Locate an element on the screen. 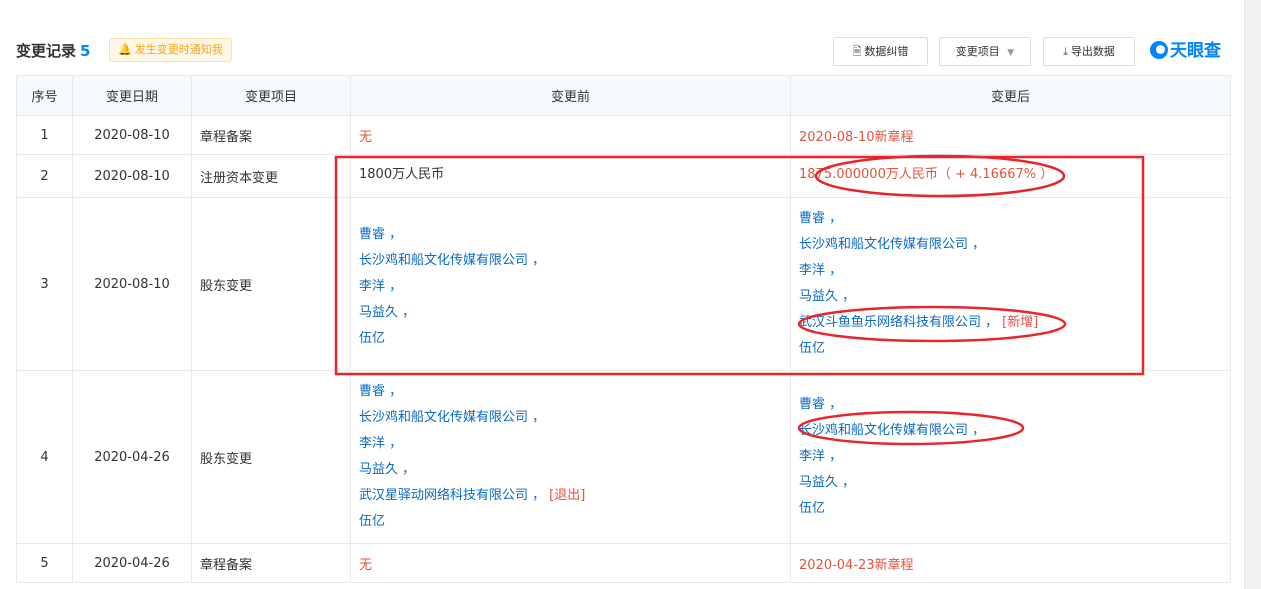  shareholder-link: 武汉星驿动网络科技有限公司 ， is located at coordinates (452, 495).